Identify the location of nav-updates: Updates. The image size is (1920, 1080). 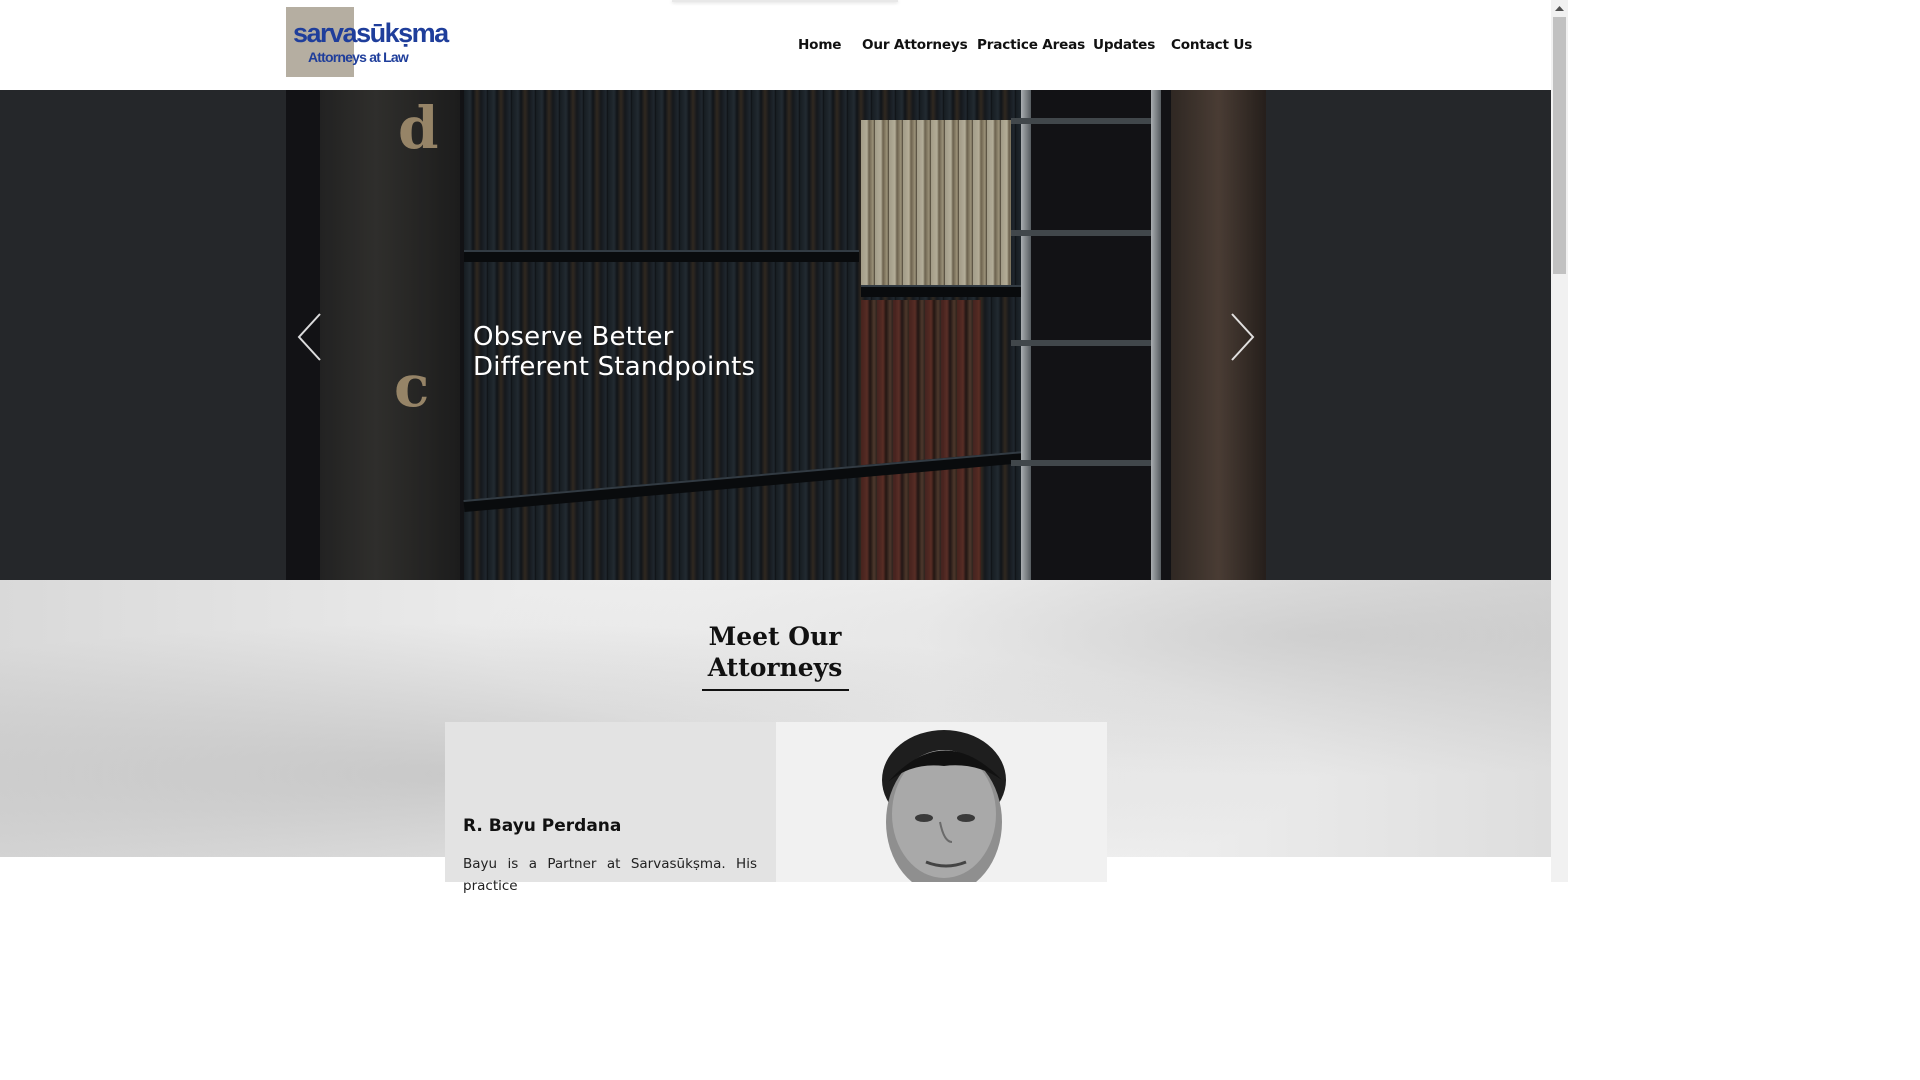
(1124, 45).